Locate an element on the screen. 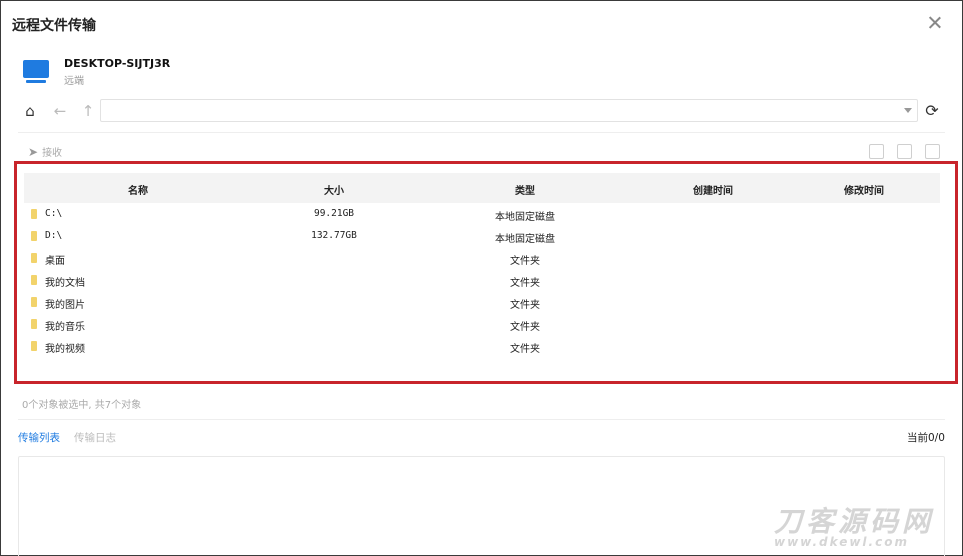 The image size is (963, 556). table-row: D:\ 132.77GB 本地固定磁盘 is located at coordinates (482, 236).